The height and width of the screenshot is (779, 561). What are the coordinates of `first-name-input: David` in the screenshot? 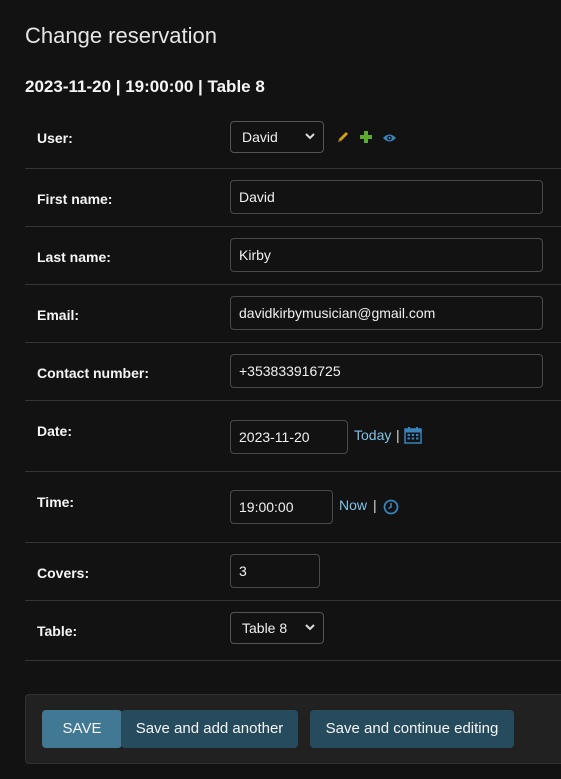 It's located at (386, 197).